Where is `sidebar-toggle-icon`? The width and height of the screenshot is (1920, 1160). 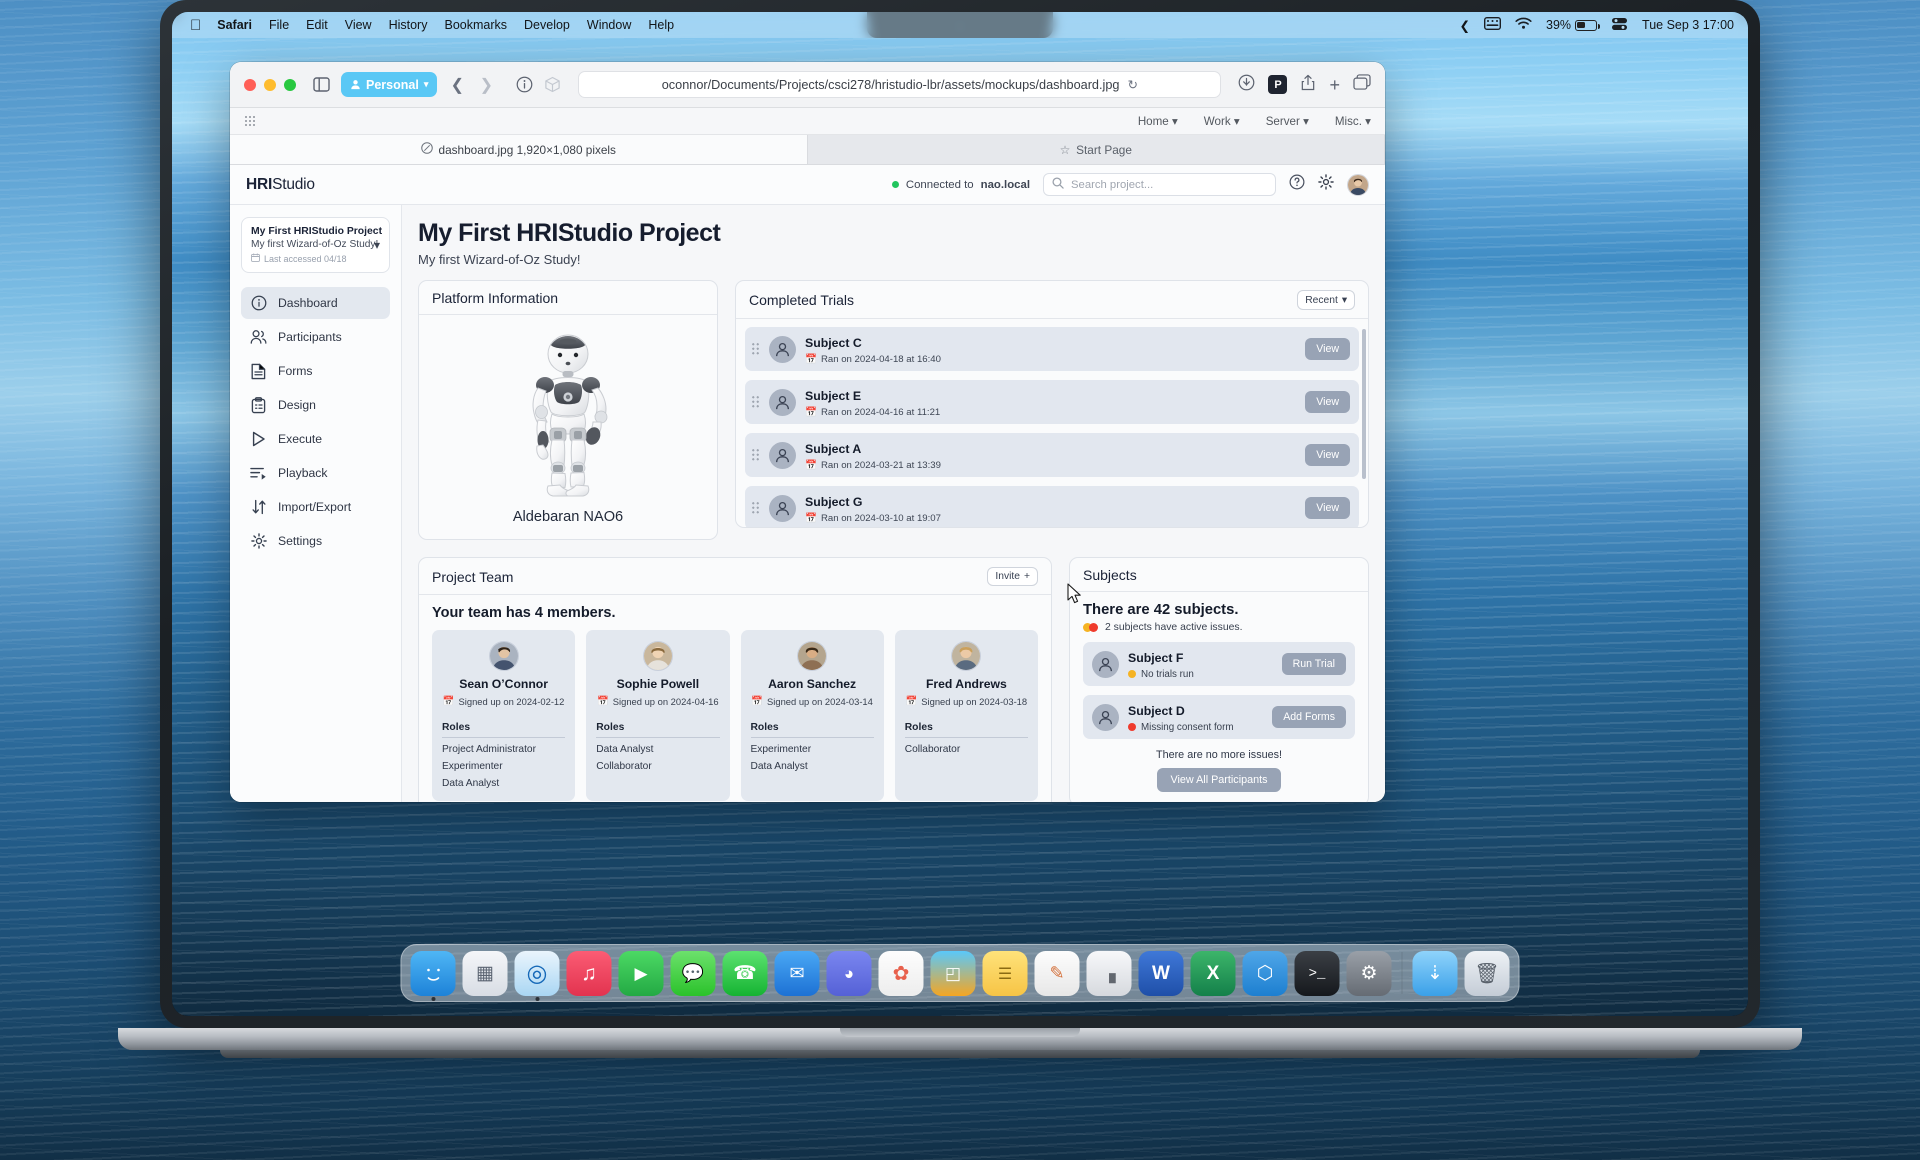
sidebar-toggle-icon is located at coordinates (321, 84).